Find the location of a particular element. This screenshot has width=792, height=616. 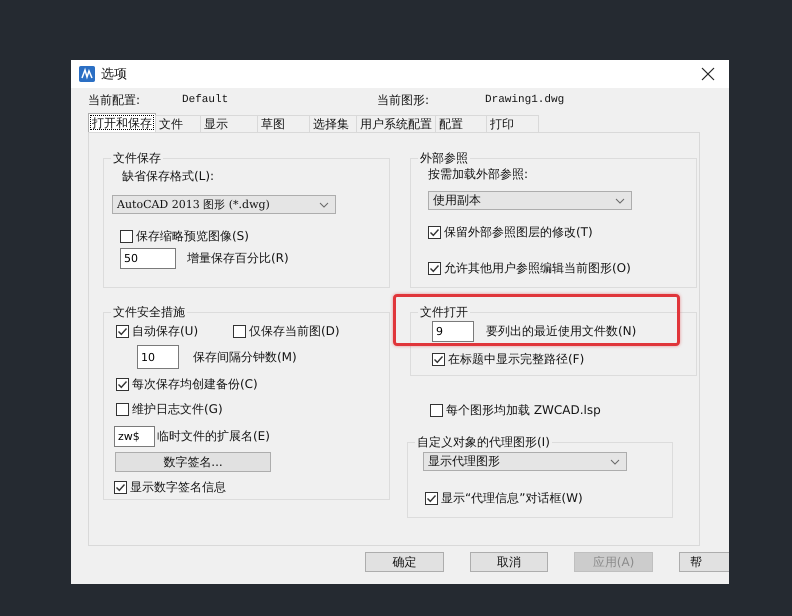

checkbox-label: 自动保存(U) is located at coordinates (165, 331).